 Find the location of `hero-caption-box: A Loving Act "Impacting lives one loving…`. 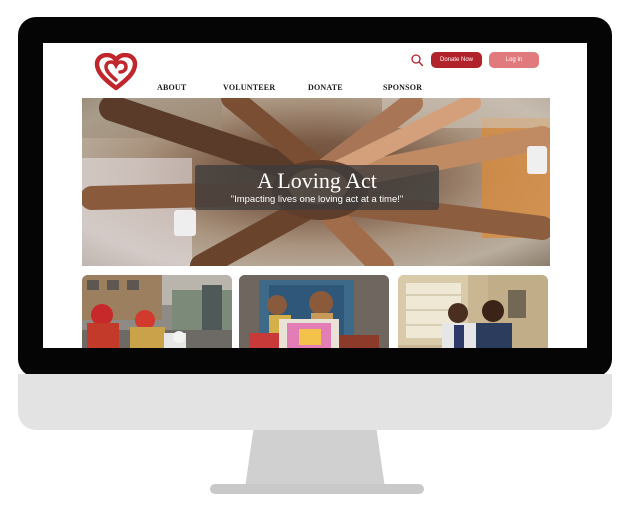

hero-caption-box: A Loving Act "Impacting lives one loving… is located at coordinates (317, 187).